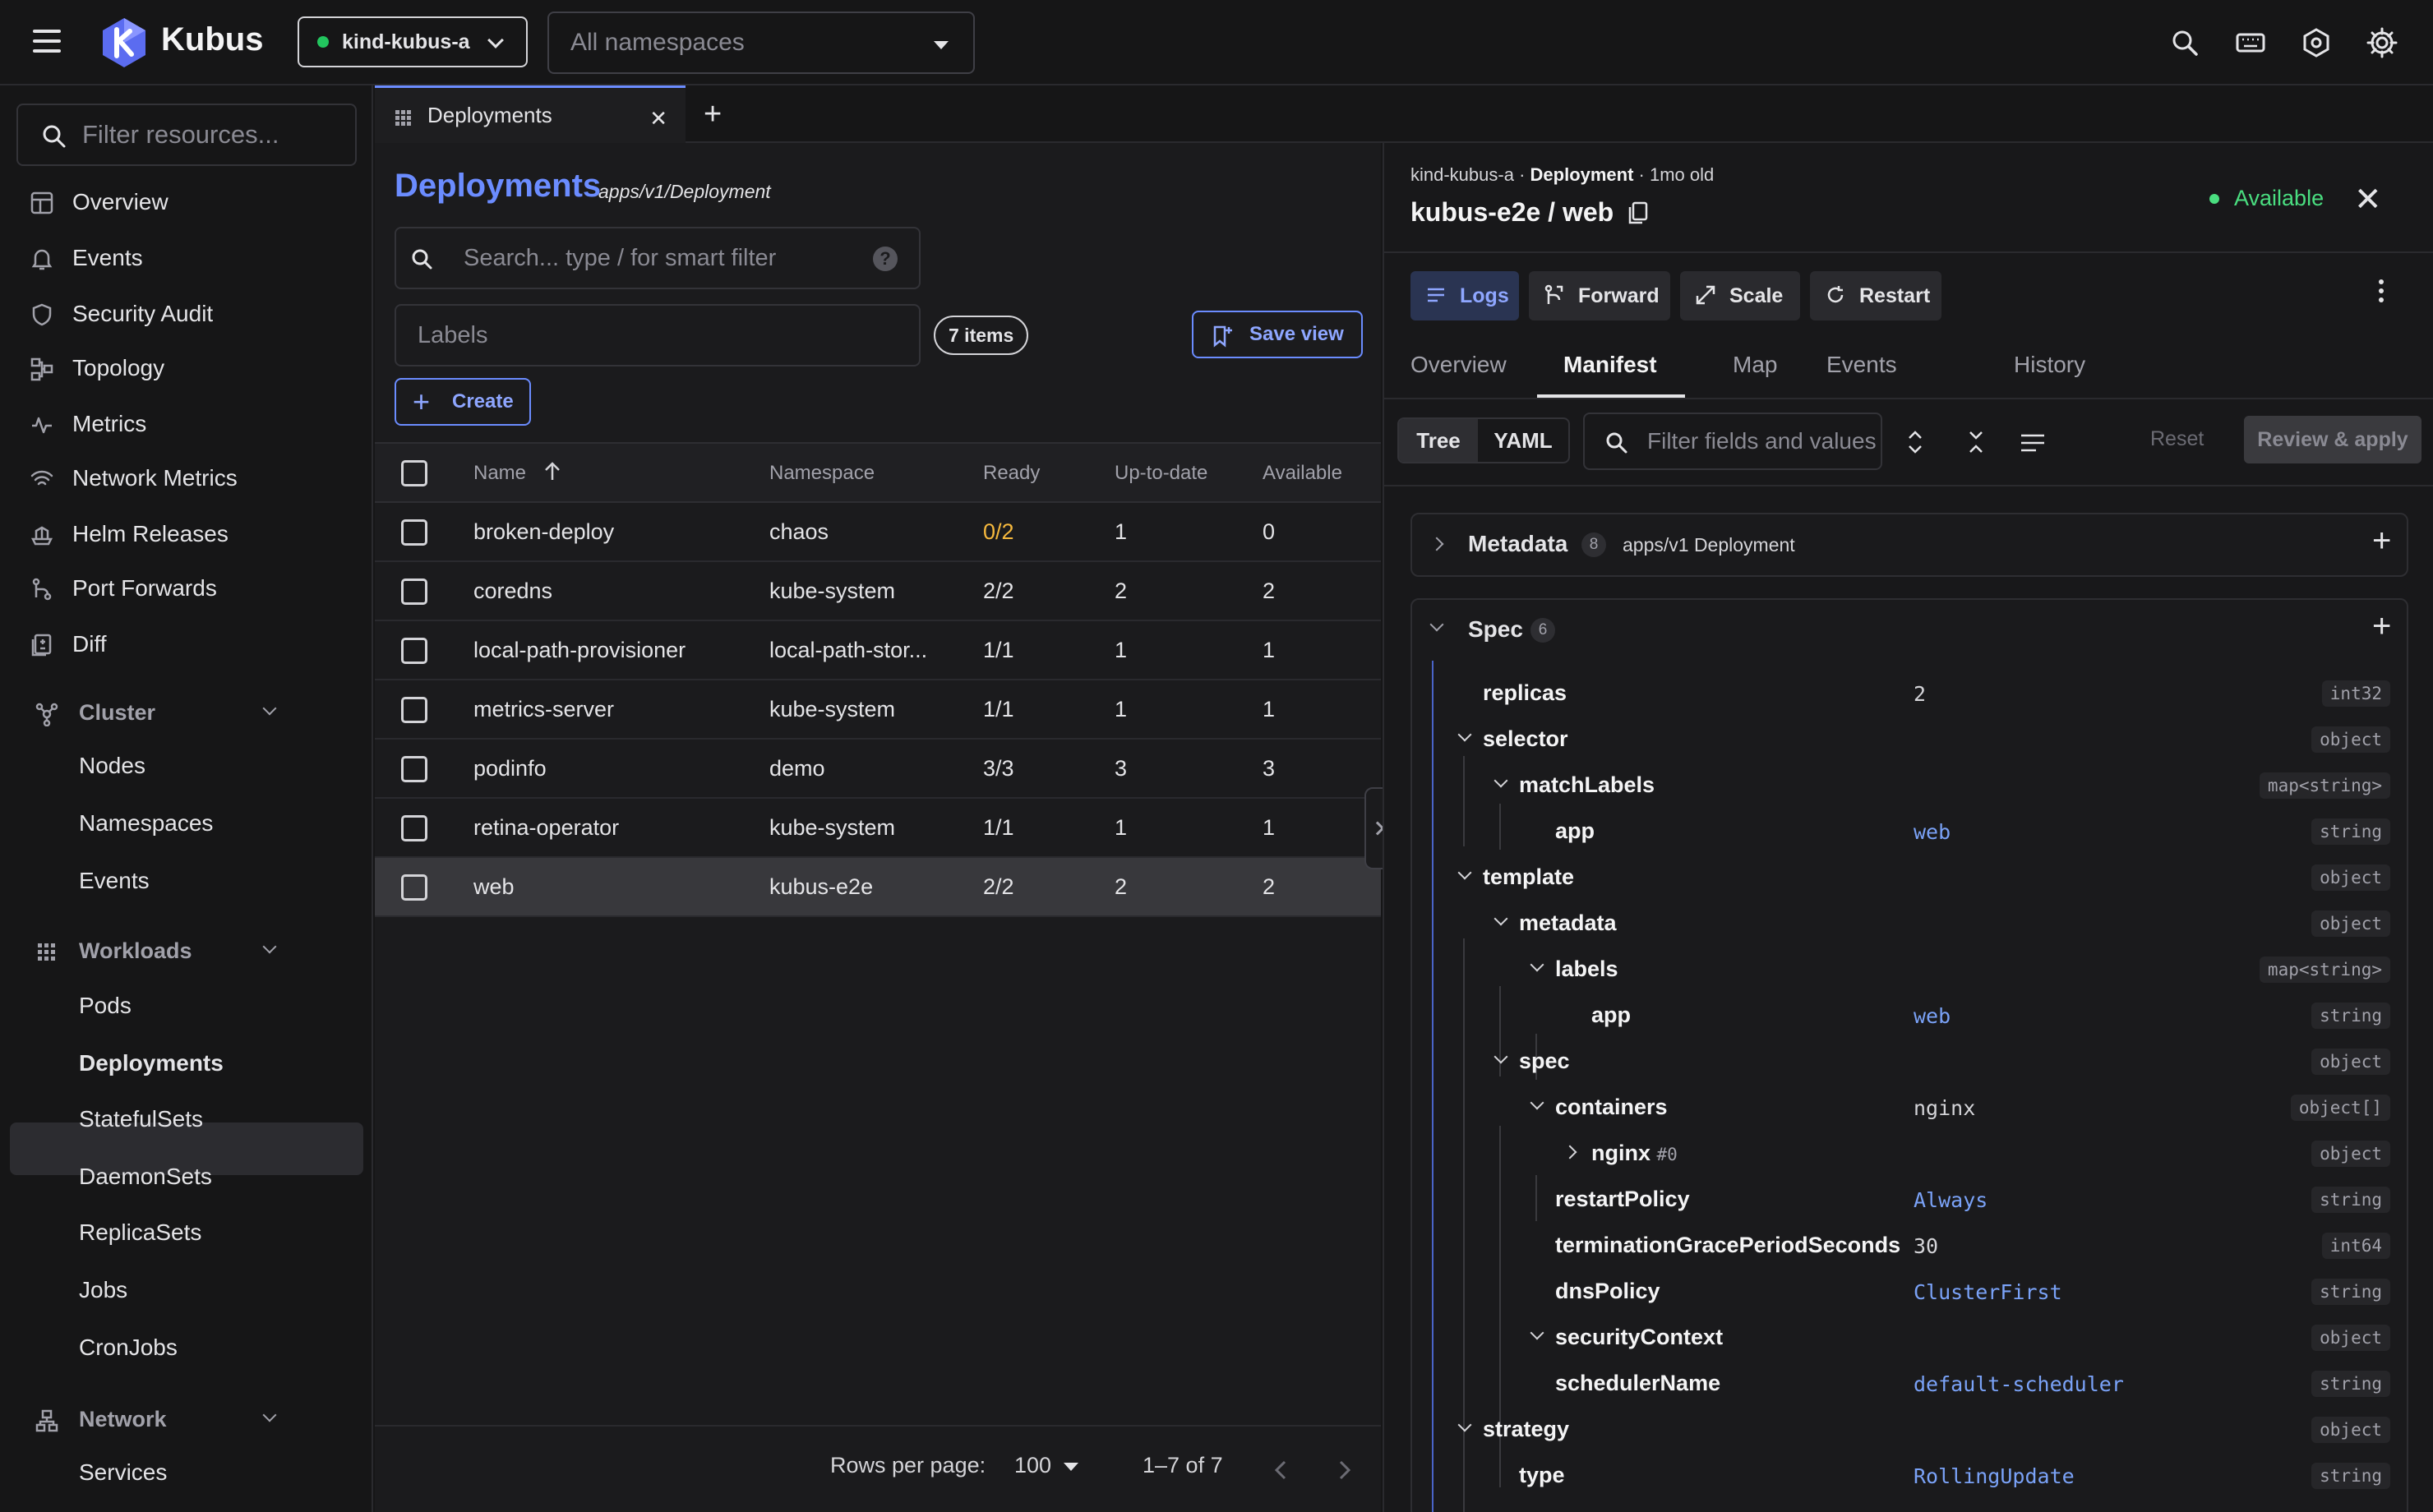 The image size is (2433, 1512). What do you see at coordinates (658, 119) in the screenshot?
I see `close-tab-icon: ✕` at bounding box center [658, 119].